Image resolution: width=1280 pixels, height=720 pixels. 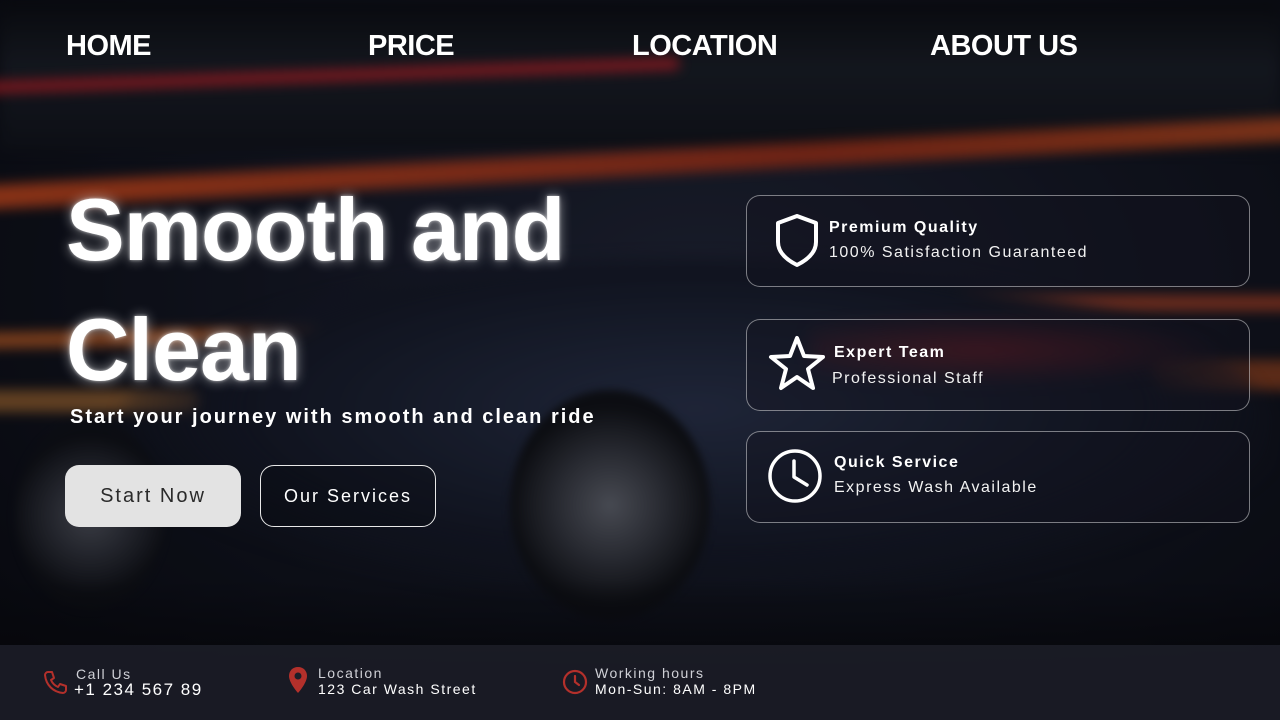 I want to click on our-services-button: Our Services, so click(x=348, y=496).